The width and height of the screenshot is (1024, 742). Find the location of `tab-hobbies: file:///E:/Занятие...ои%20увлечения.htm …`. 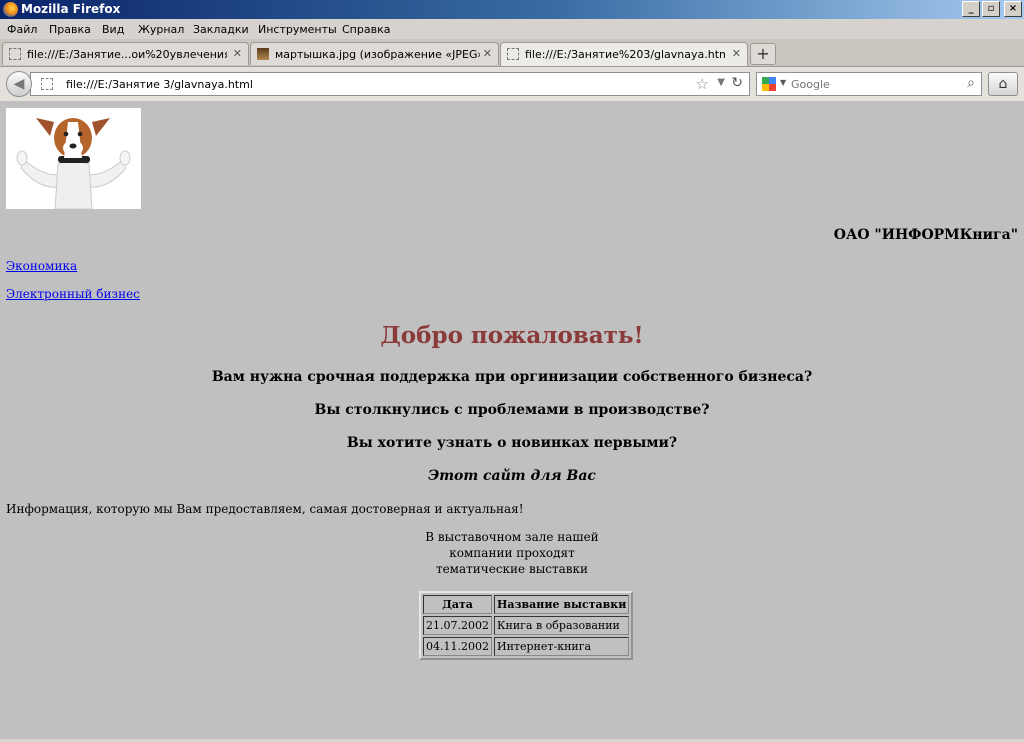

tab-hobbies: file:///E:/Занятие...ои%20увлечения.htm … is located at coordinates (125, 53).